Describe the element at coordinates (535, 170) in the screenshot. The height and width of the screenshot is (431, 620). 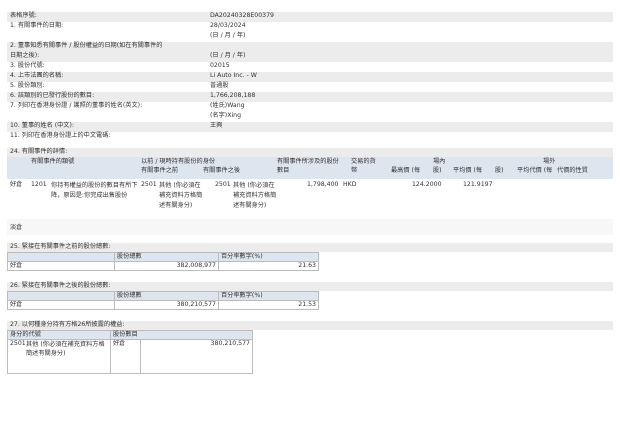
I see `col-off-average: 平均代價 (每` at that location.